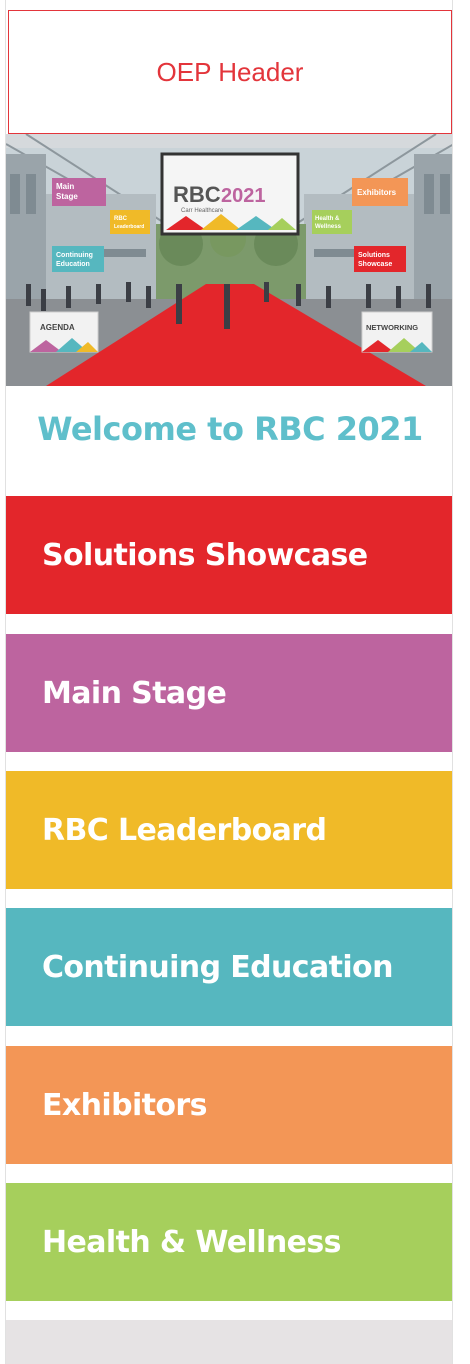  I want to click on tile-solutions-showcase: Solutions Showcase, so click(229, 555).